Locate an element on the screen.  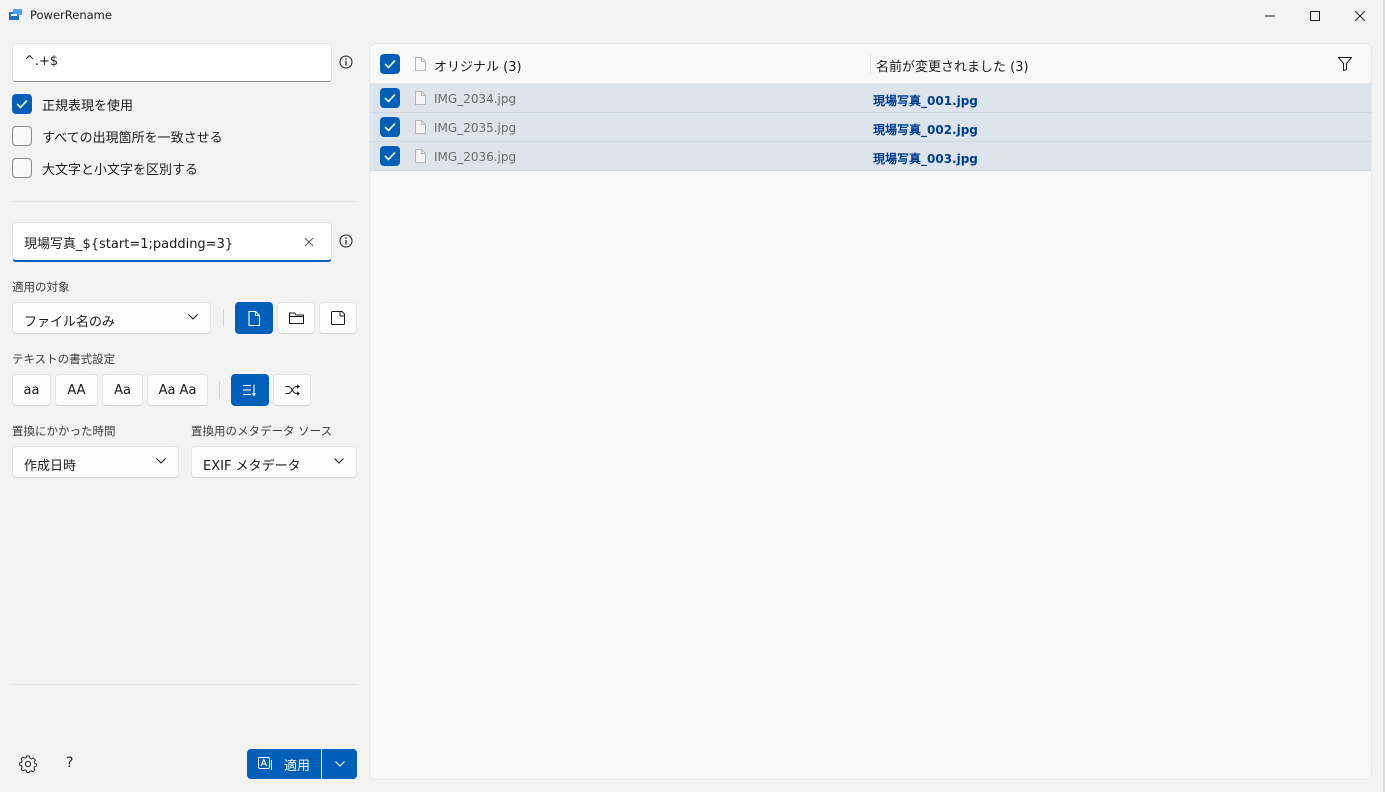
text-format-label: テキストの書式設定 is located at coordinates (64, 359).